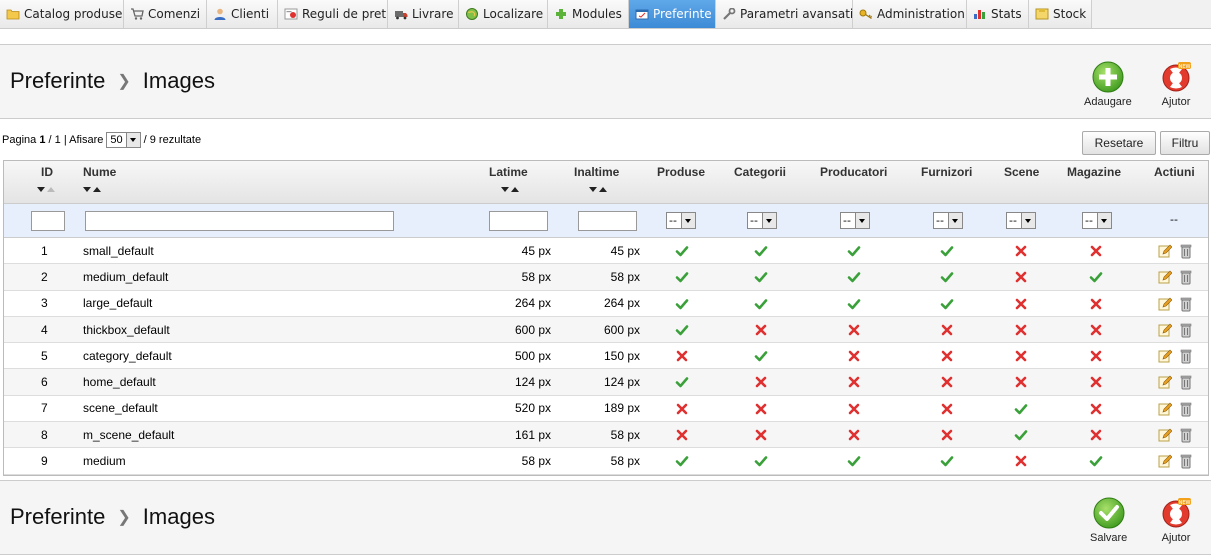 The image size is (1211, 555). I want to click on table-row: 1 small_default 45 px 45 px, so click(606, 251).